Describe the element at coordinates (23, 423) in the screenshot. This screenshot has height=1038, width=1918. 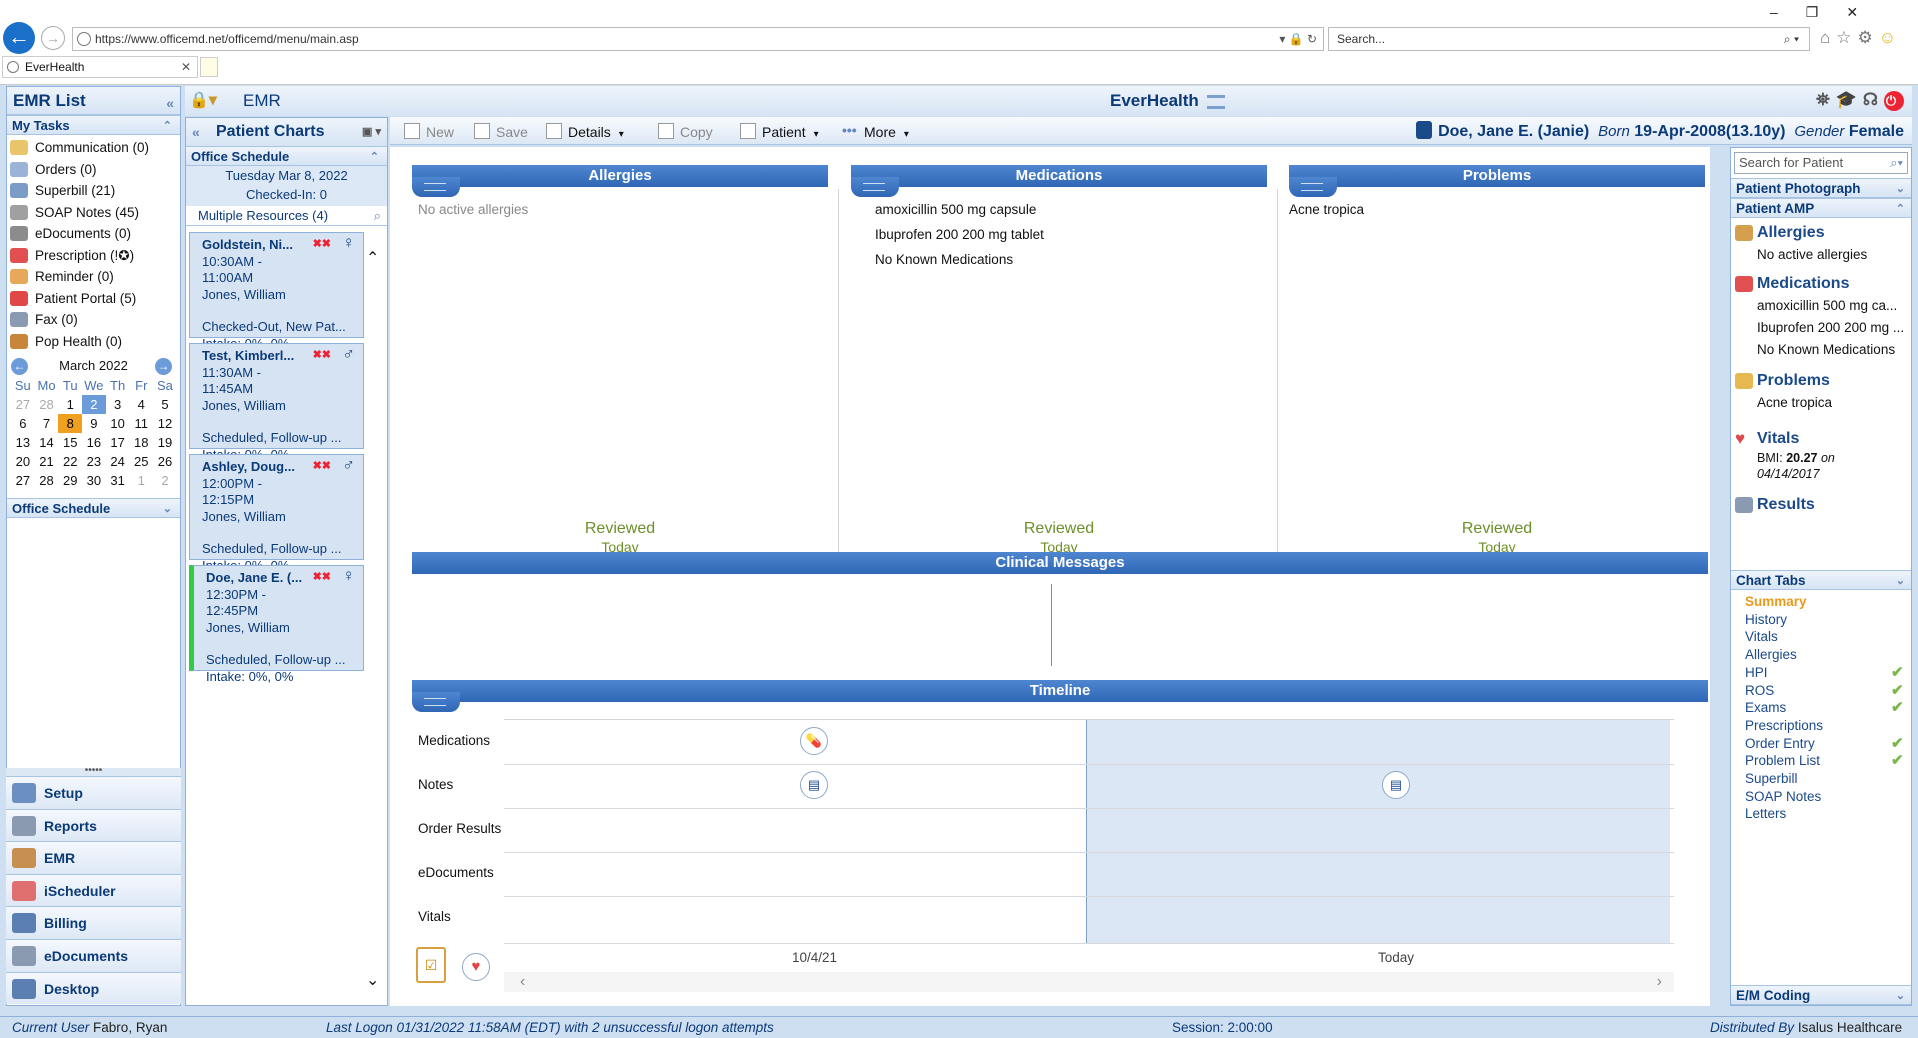
I see `calendar-day: 6` at that location.